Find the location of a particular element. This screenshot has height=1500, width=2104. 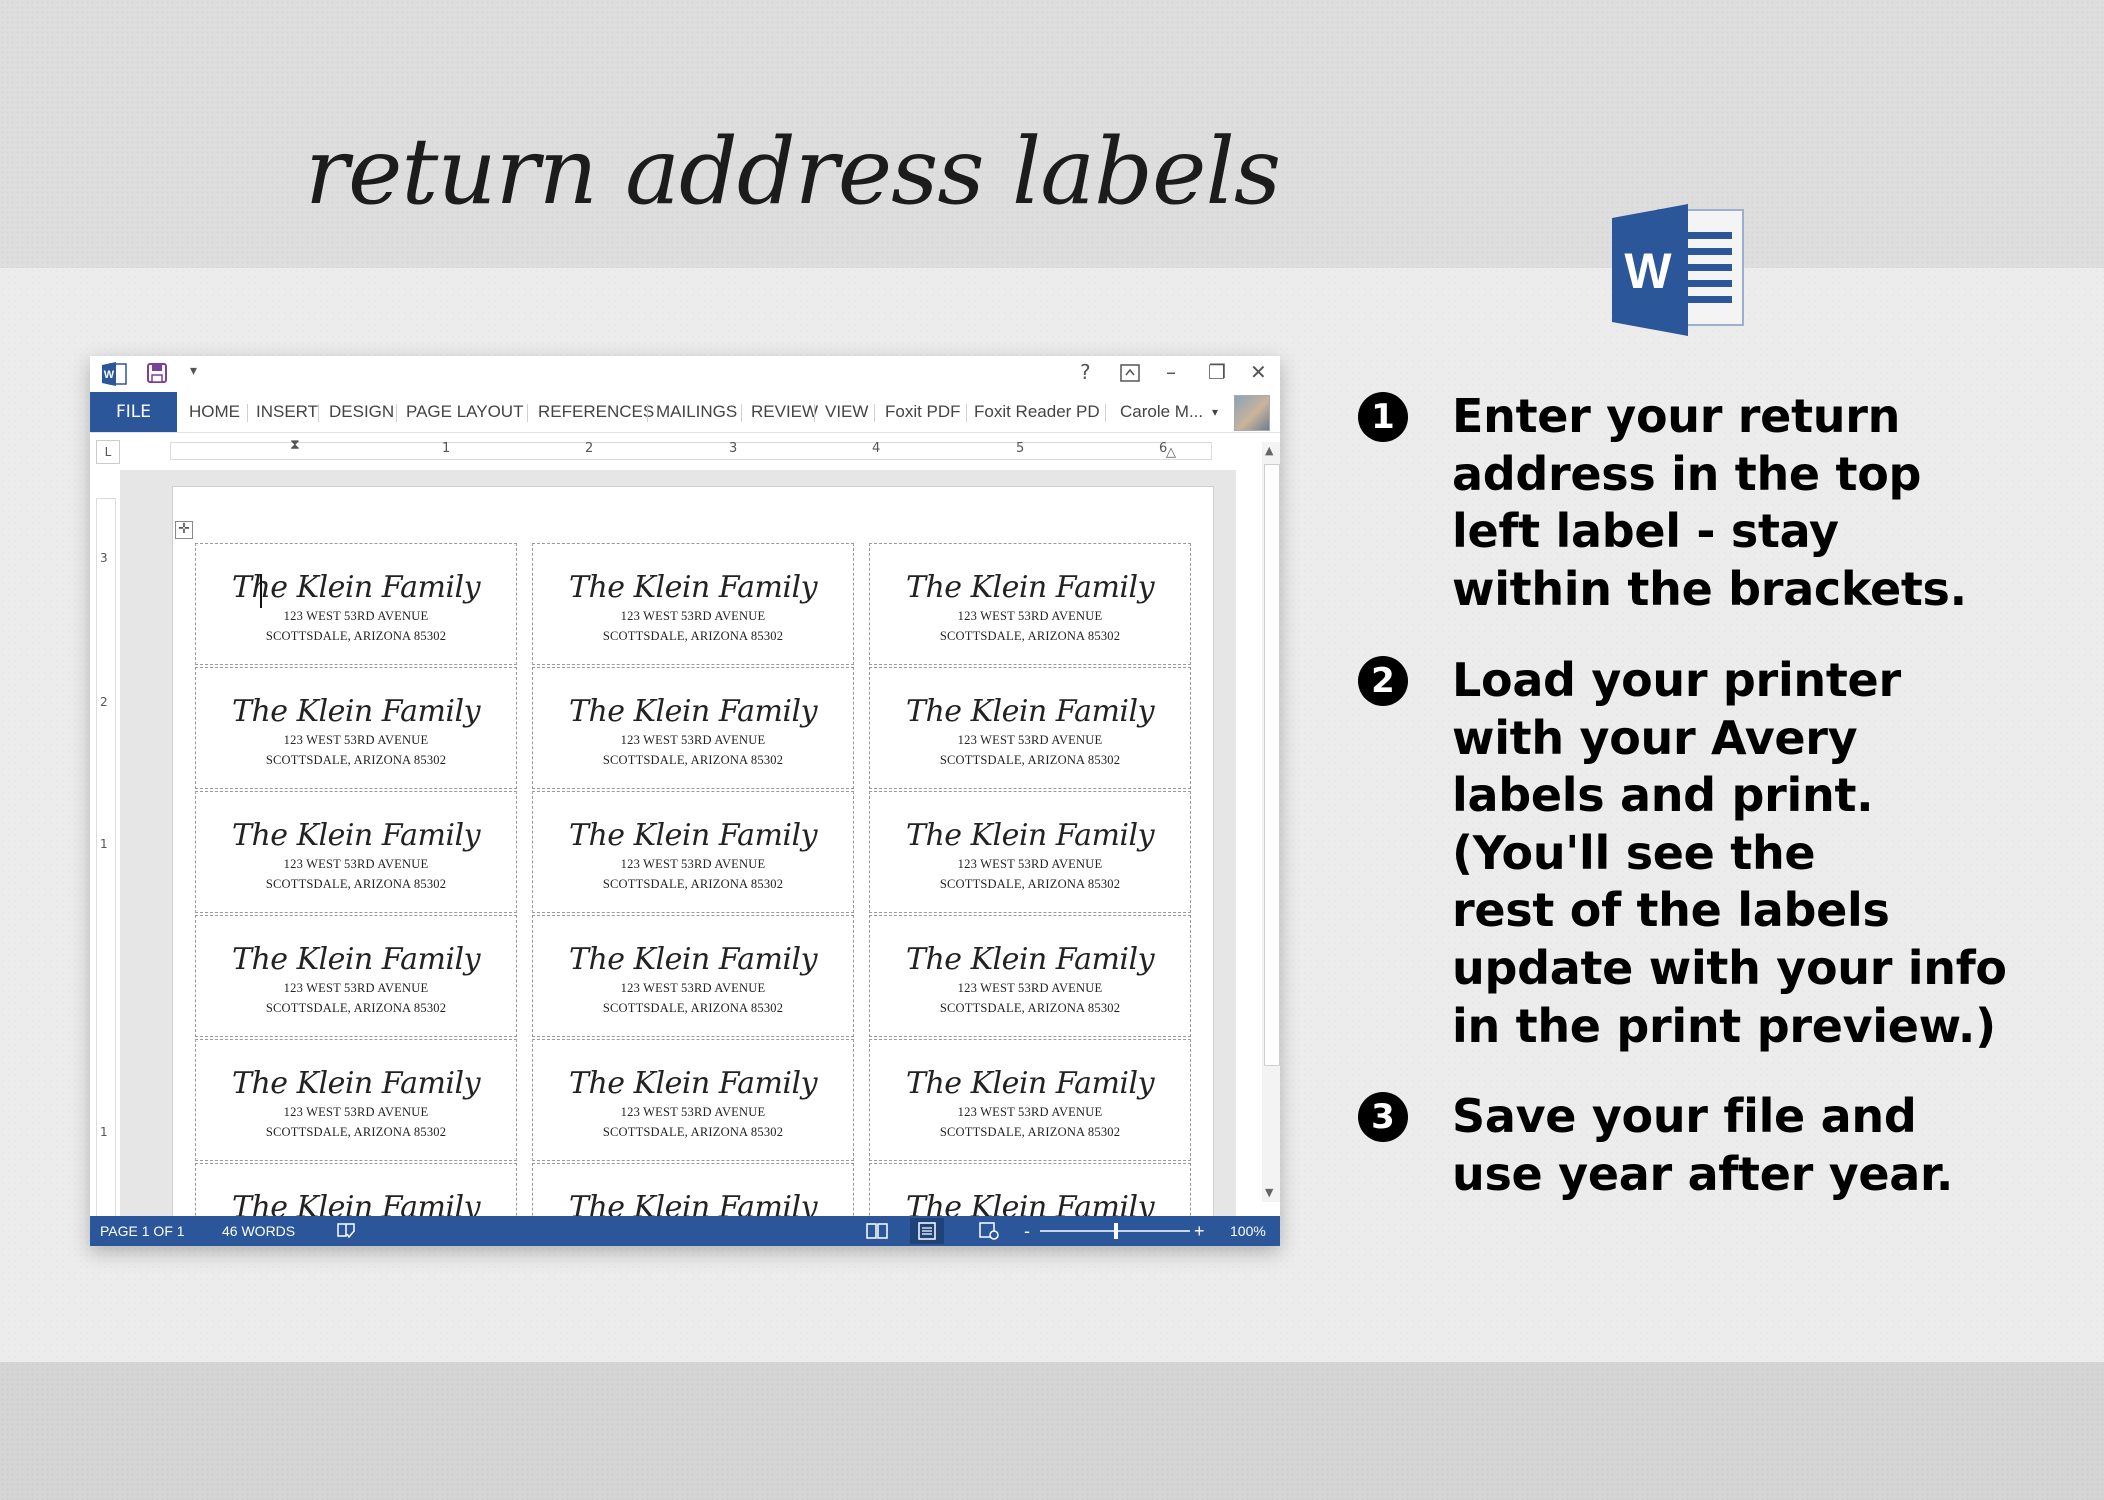

tab-design: DESIGN is located at coordinates (361, 412).